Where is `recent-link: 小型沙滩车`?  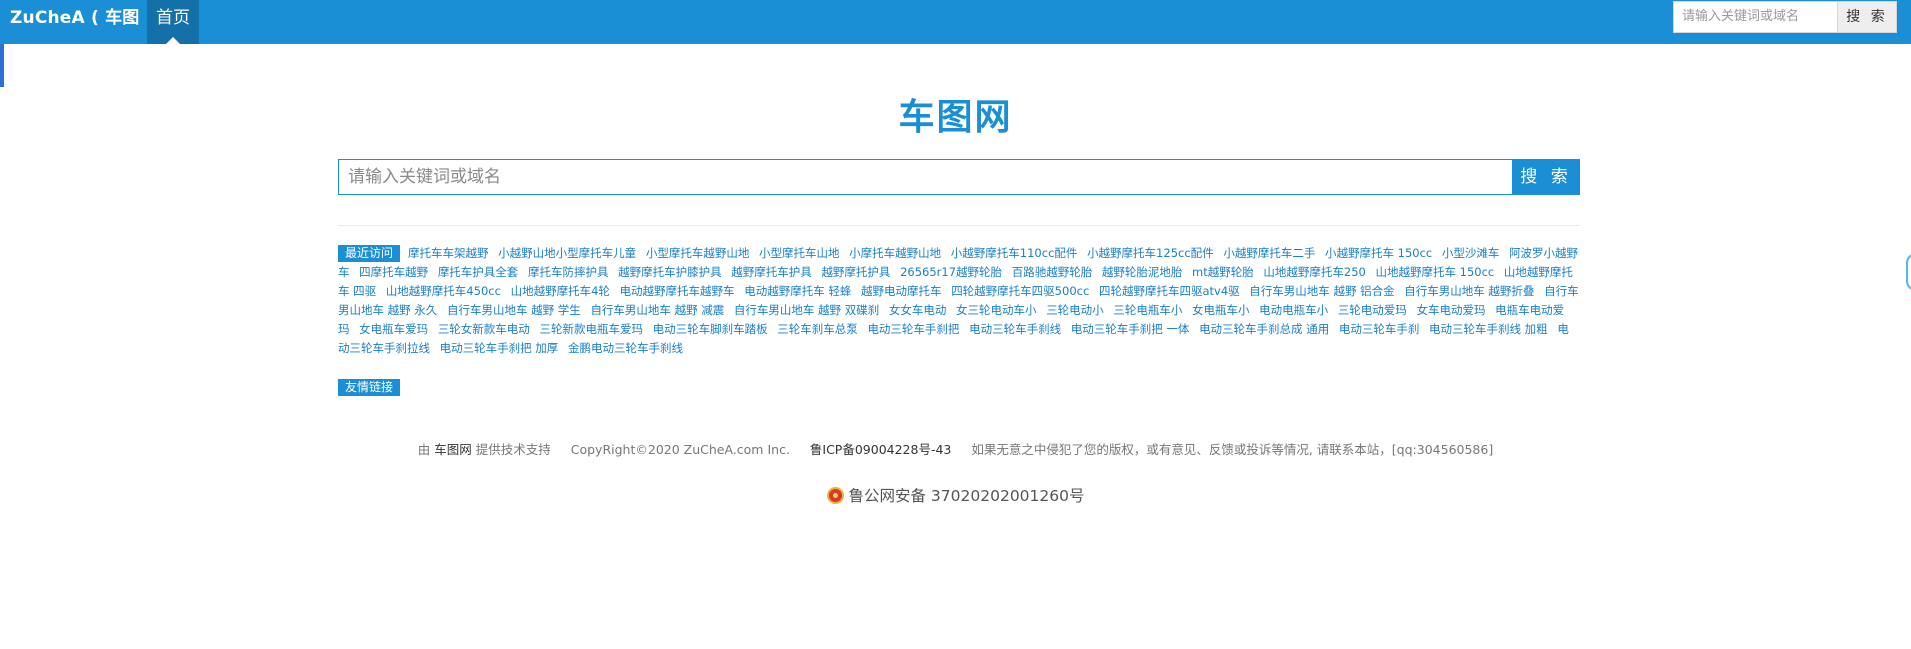 recent-link: 小型沙滩车 is located at coordinates (1471, 253).